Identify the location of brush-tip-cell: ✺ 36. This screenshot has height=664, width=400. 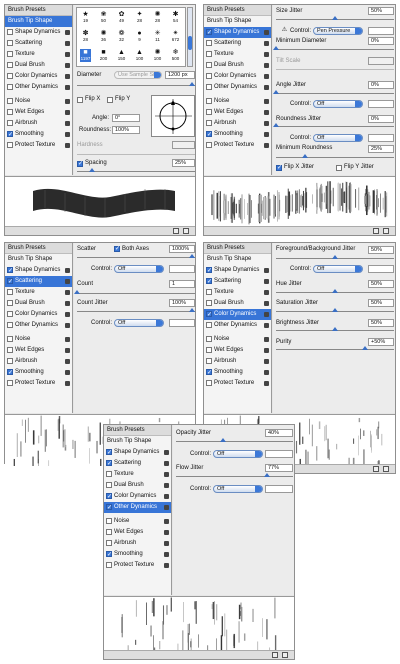
(103, 36).